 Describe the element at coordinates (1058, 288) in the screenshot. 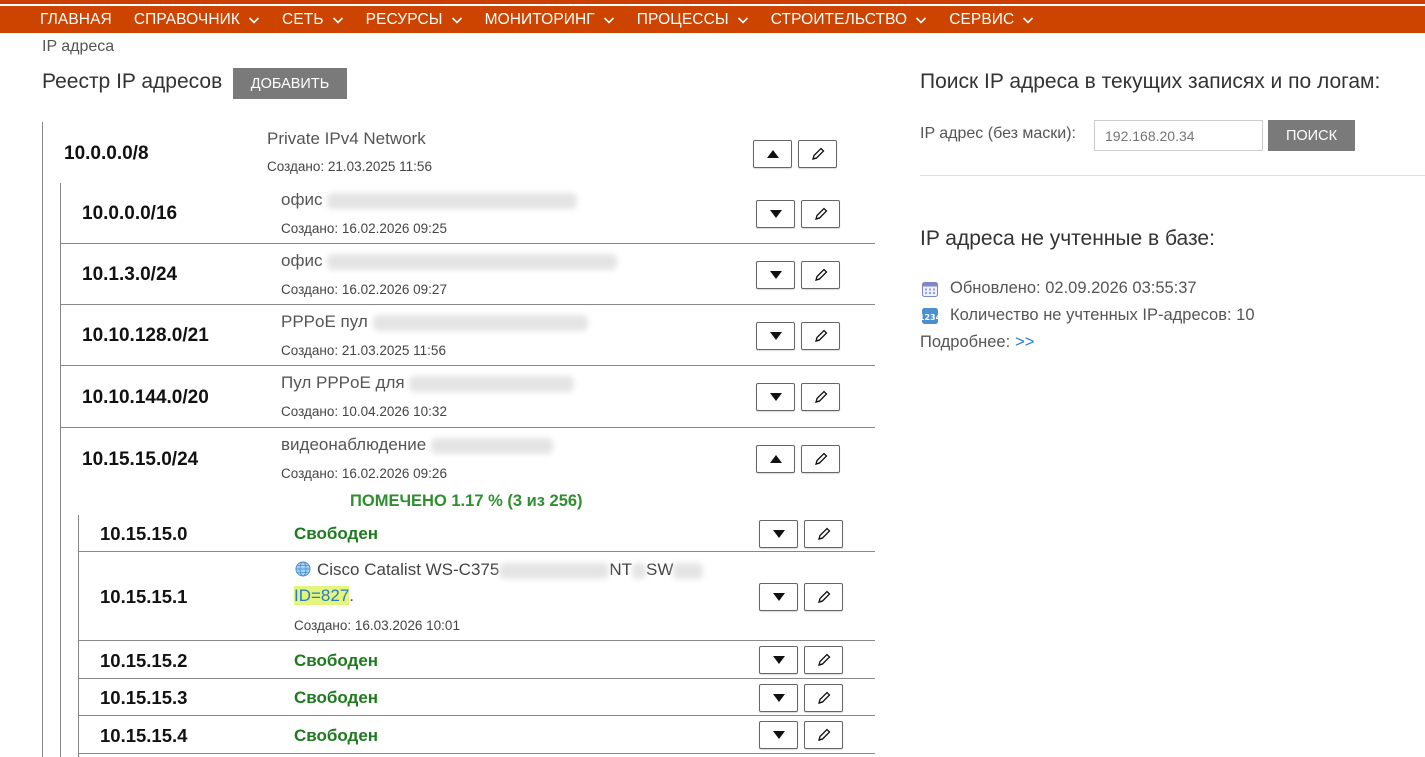

I see `updated-line: Обновлено: 02.09.2026 03:55:37` at that location.